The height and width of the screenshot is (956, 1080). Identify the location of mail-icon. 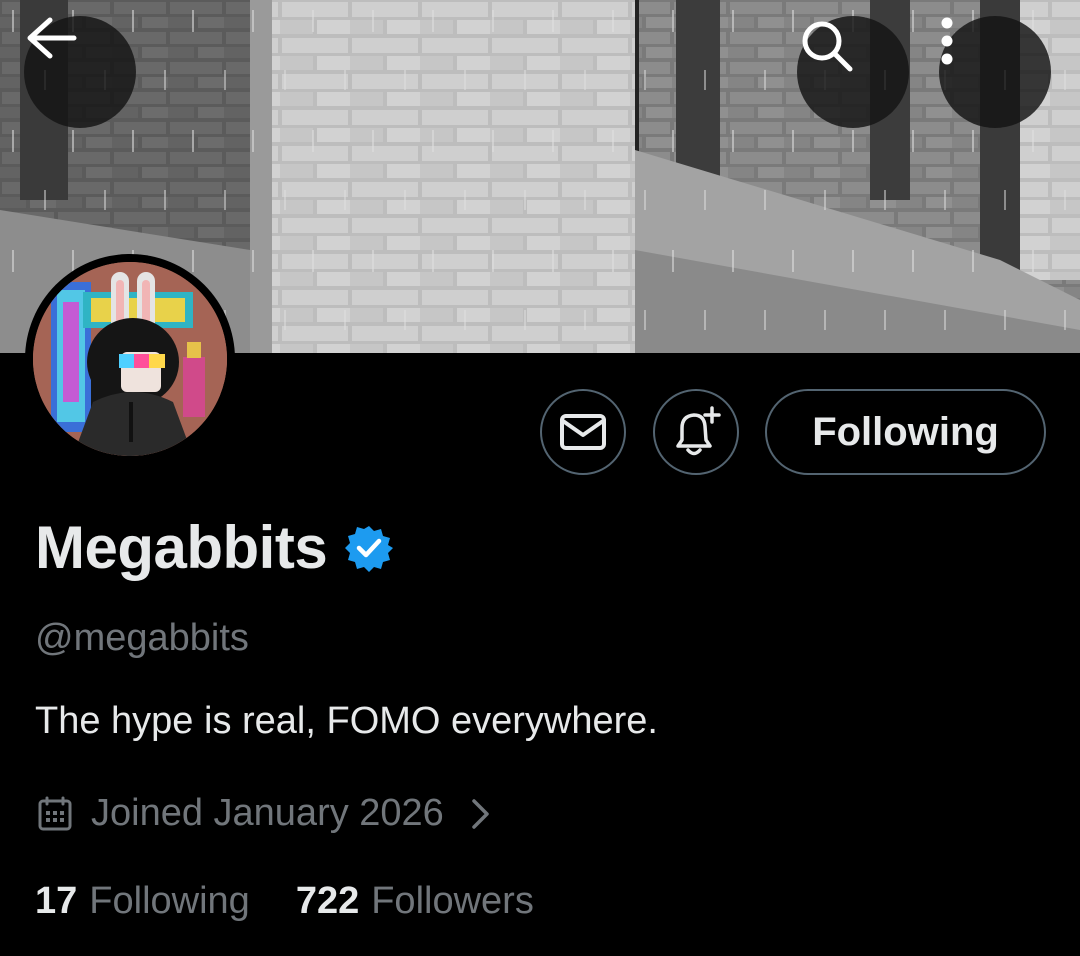
(583, 432).